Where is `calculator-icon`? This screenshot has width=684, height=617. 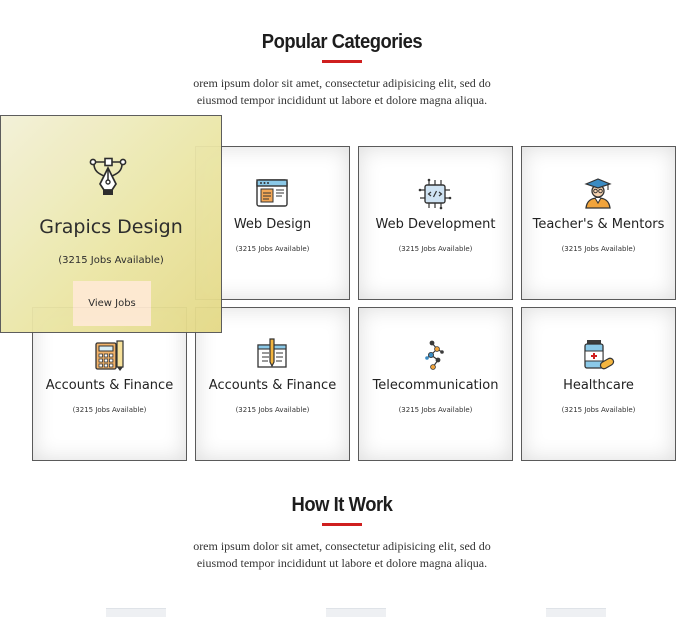 calculator-icon is located at coordinates (109, 355).